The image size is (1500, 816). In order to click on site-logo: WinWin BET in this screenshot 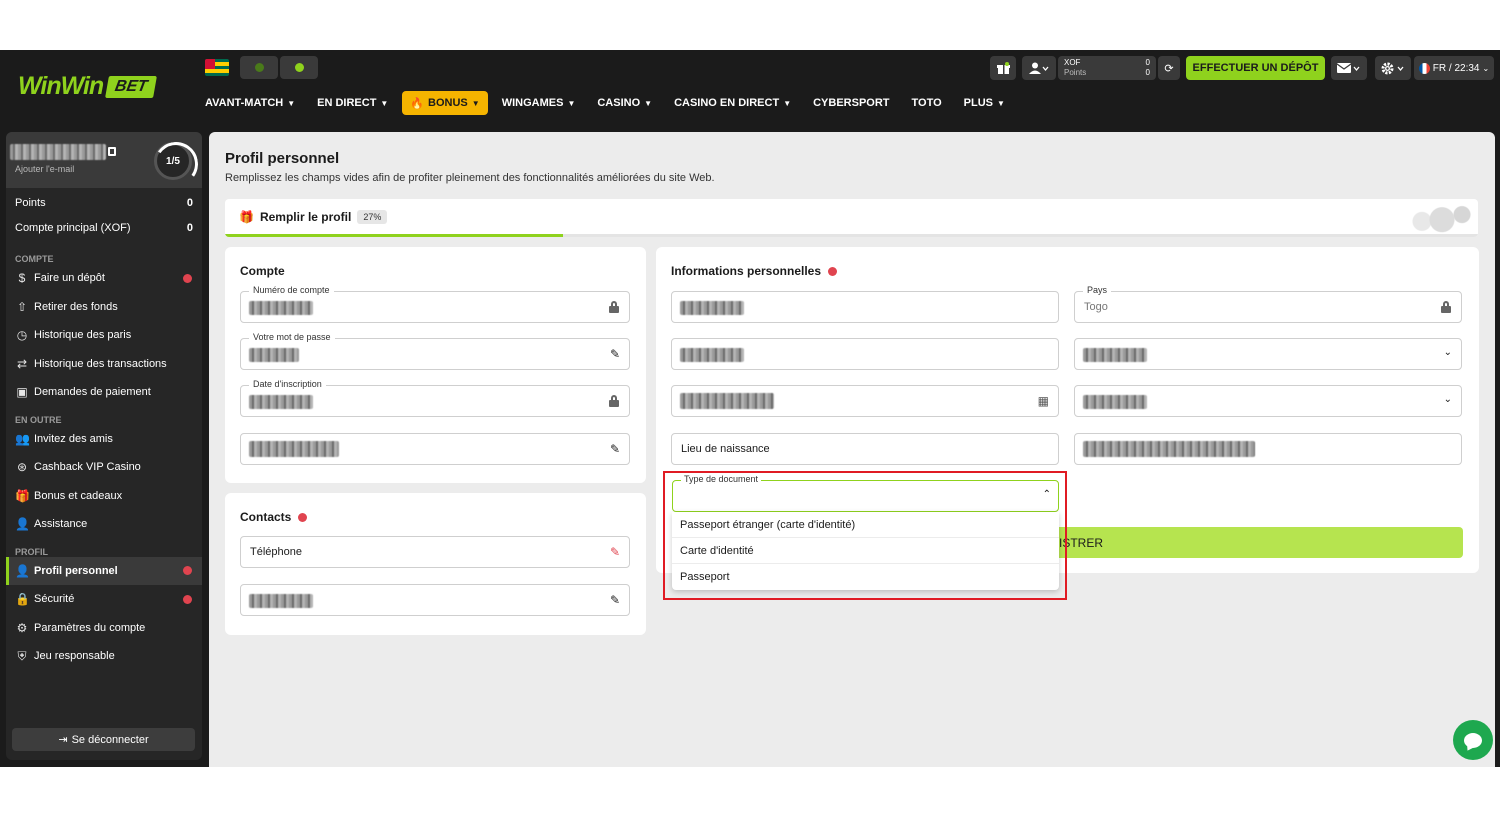, I will do `click(88, 86)`.